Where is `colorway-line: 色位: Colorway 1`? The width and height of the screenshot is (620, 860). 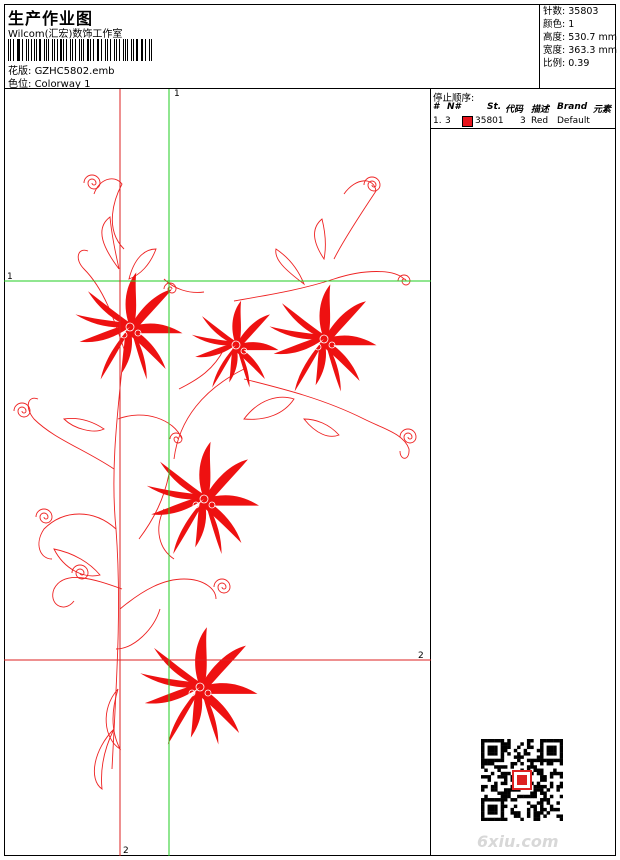 colorway-line: 色位: Colorway 1 is located at coordinates (49, 82).